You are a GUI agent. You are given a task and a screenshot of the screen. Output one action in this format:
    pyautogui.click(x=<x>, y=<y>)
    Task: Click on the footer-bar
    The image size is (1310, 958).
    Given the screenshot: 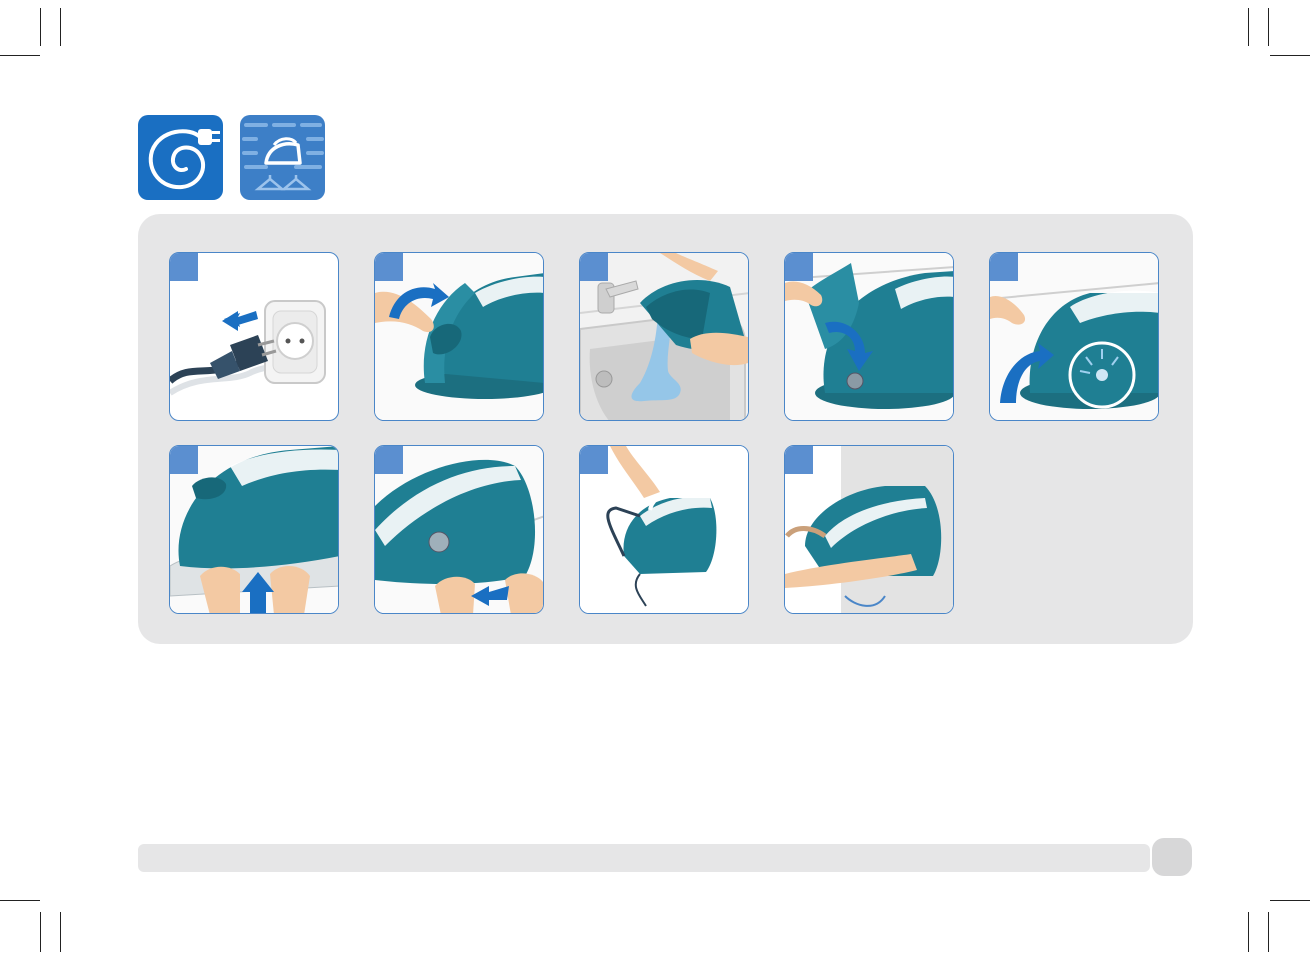 What is the action you would take?
    pyautogui.click(x=644, y=858)
    